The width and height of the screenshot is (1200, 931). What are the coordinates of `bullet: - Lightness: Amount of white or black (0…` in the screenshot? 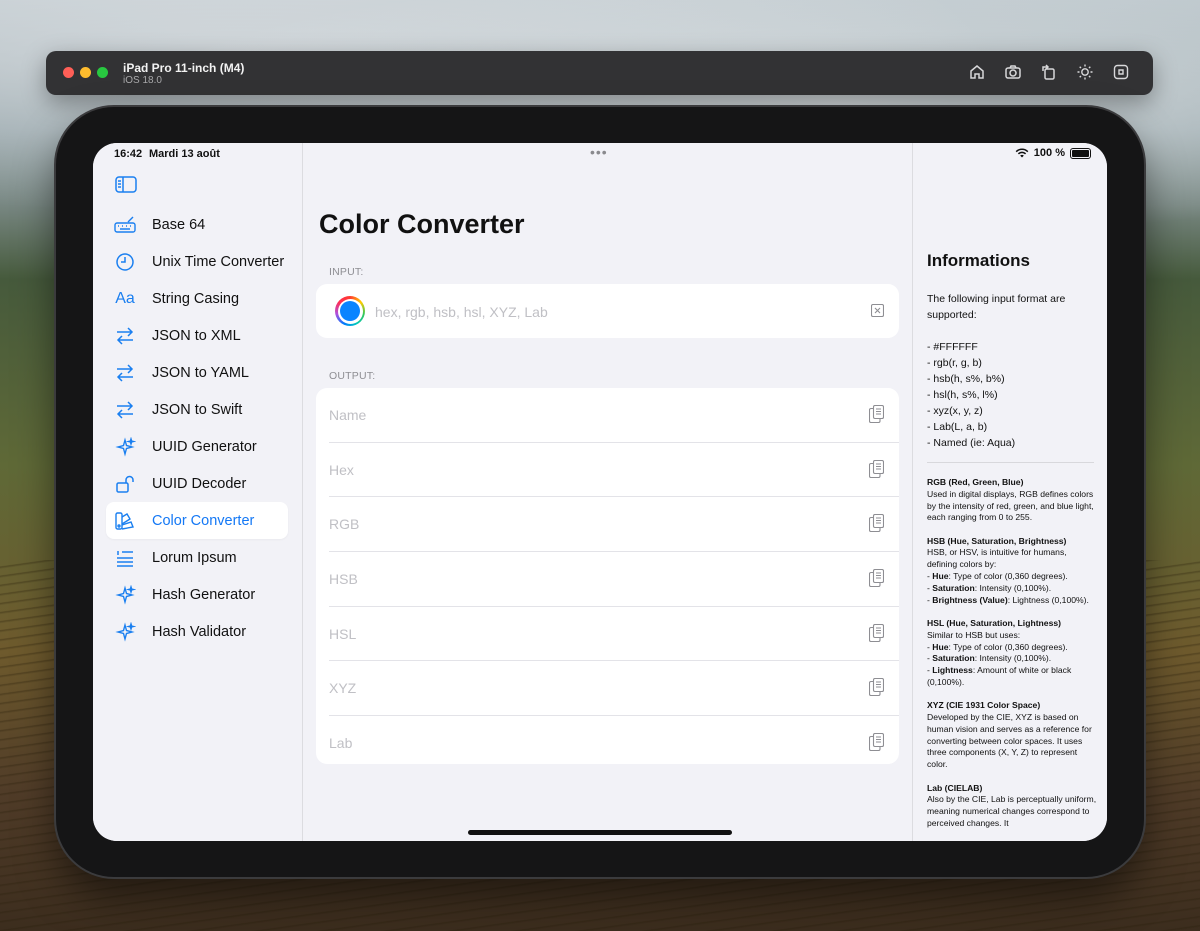 It's located at (999, 676).